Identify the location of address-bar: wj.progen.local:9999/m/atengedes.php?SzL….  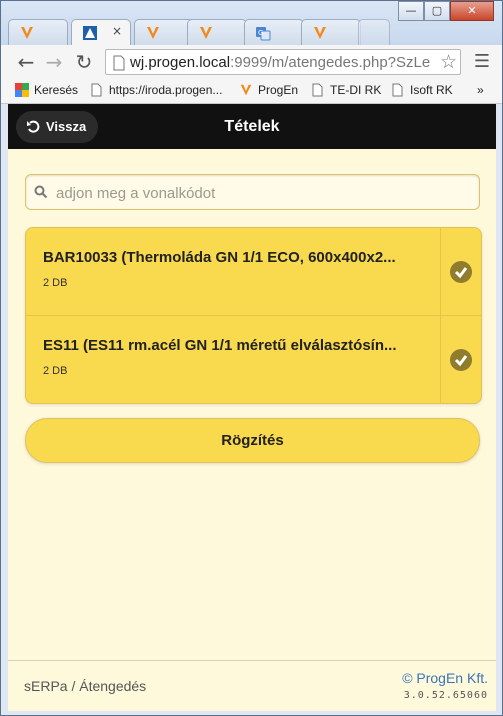
(283, 62).